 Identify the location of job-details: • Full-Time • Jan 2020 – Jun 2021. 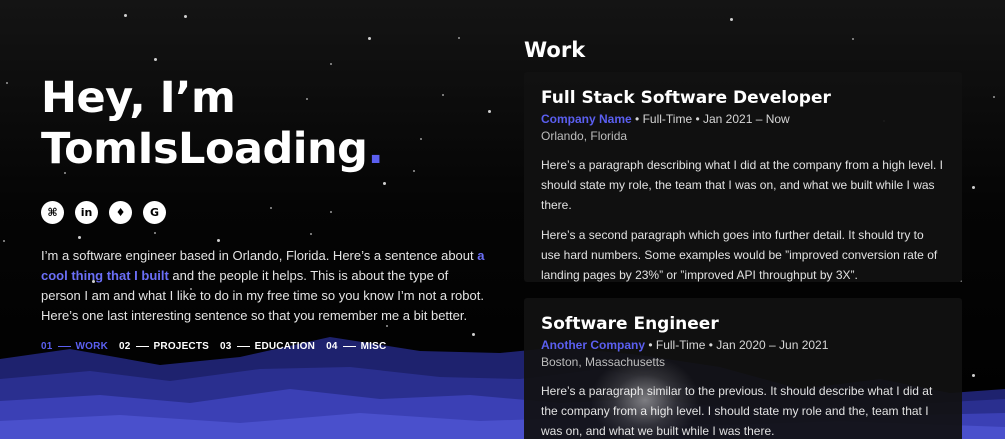
(737, 345).